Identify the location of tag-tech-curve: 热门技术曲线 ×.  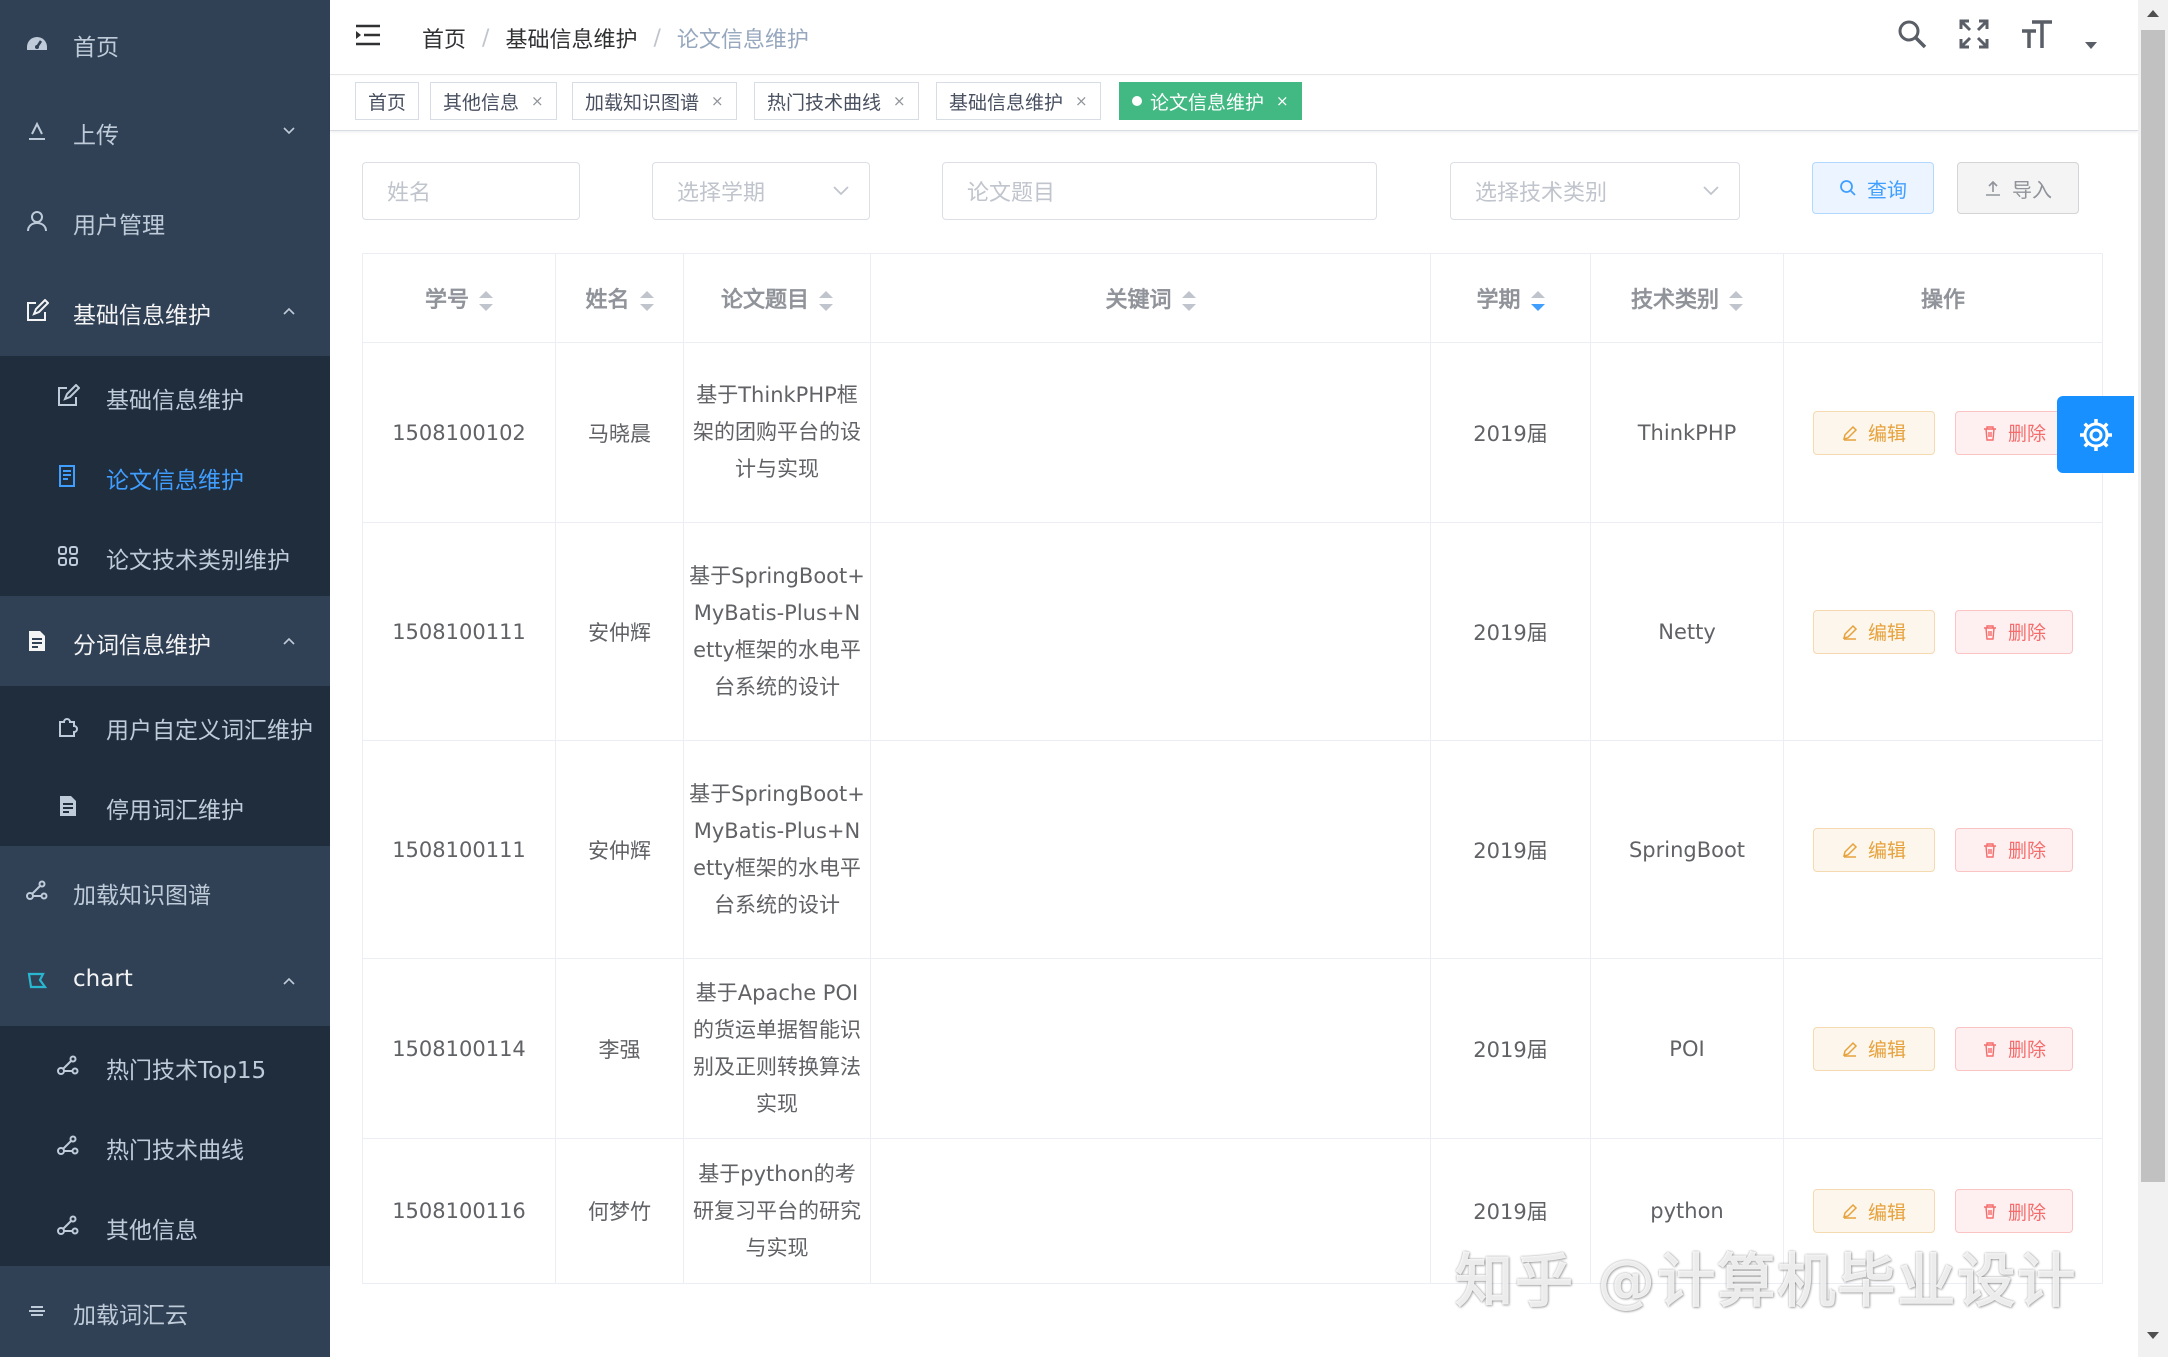
(836, 101).